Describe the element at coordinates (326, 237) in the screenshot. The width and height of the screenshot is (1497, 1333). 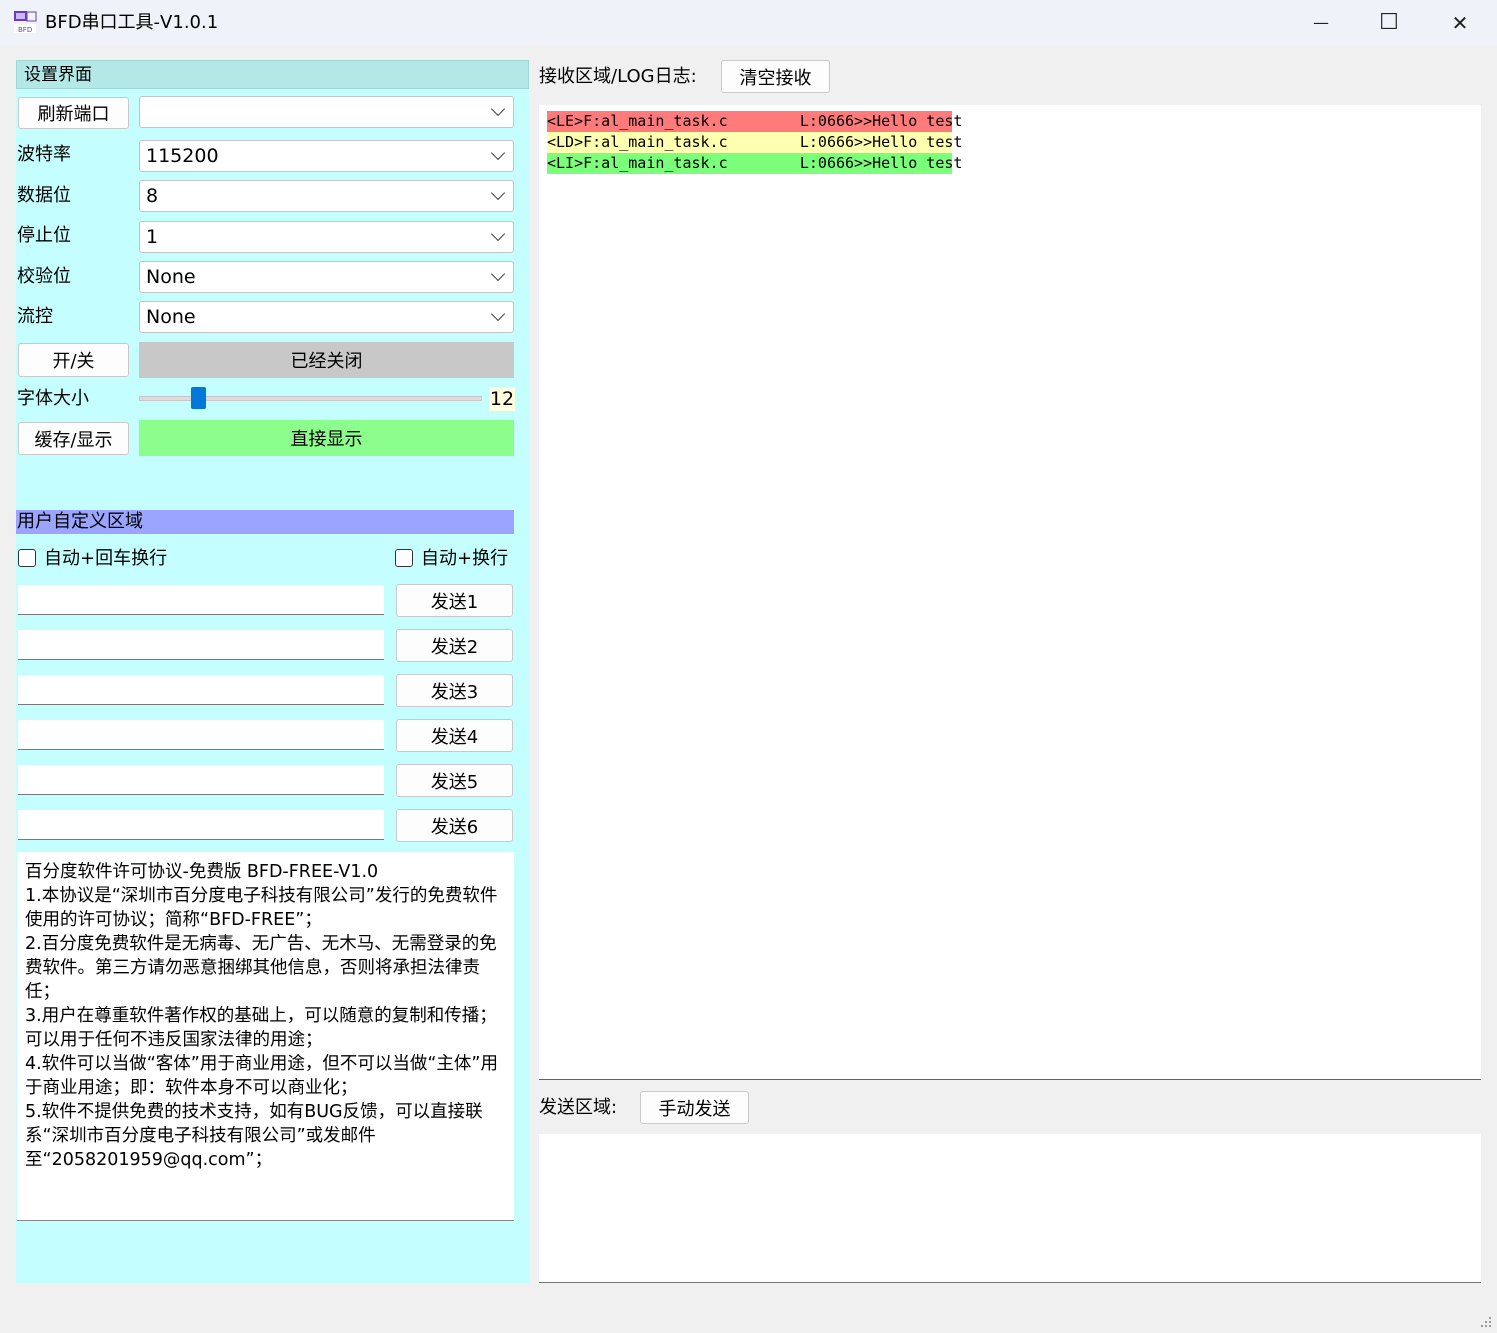
I see `stop-bits-select: 1` at that location.